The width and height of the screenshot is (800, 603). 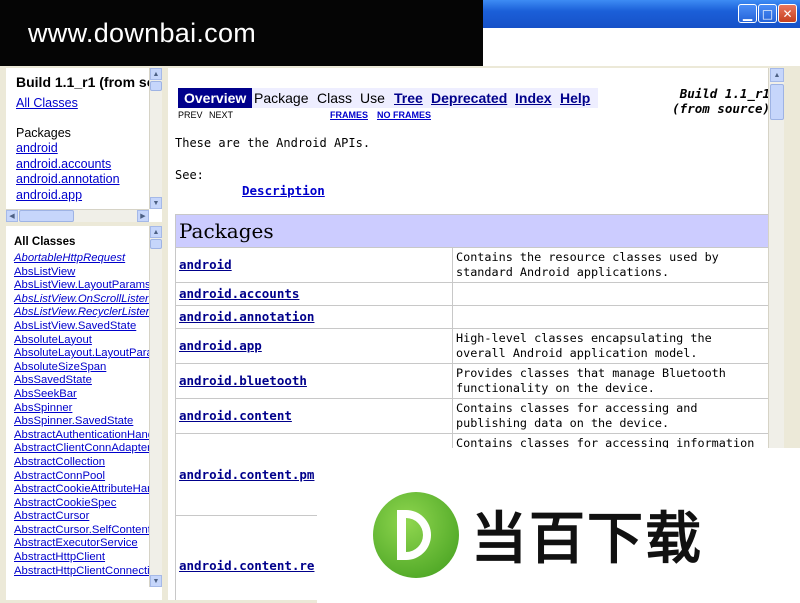 What do you see at coordinates (314, 265) in the screenshot?
I see `package-name-cell: android` at bounding box center [314, 265].